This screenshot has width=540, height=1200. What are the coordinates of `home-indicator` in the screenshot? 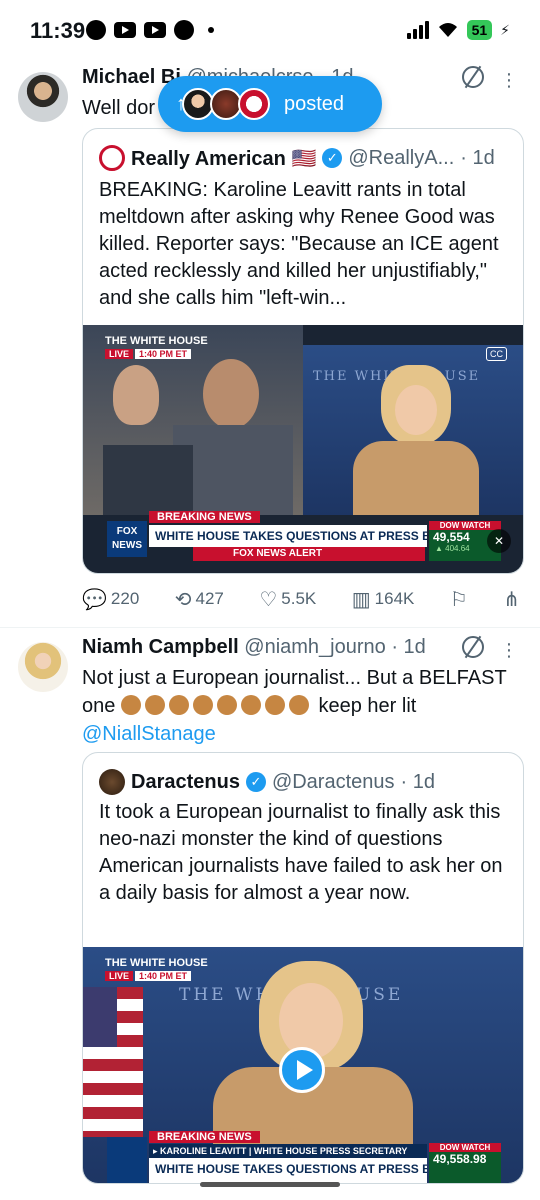 It's located at (270, 1184).